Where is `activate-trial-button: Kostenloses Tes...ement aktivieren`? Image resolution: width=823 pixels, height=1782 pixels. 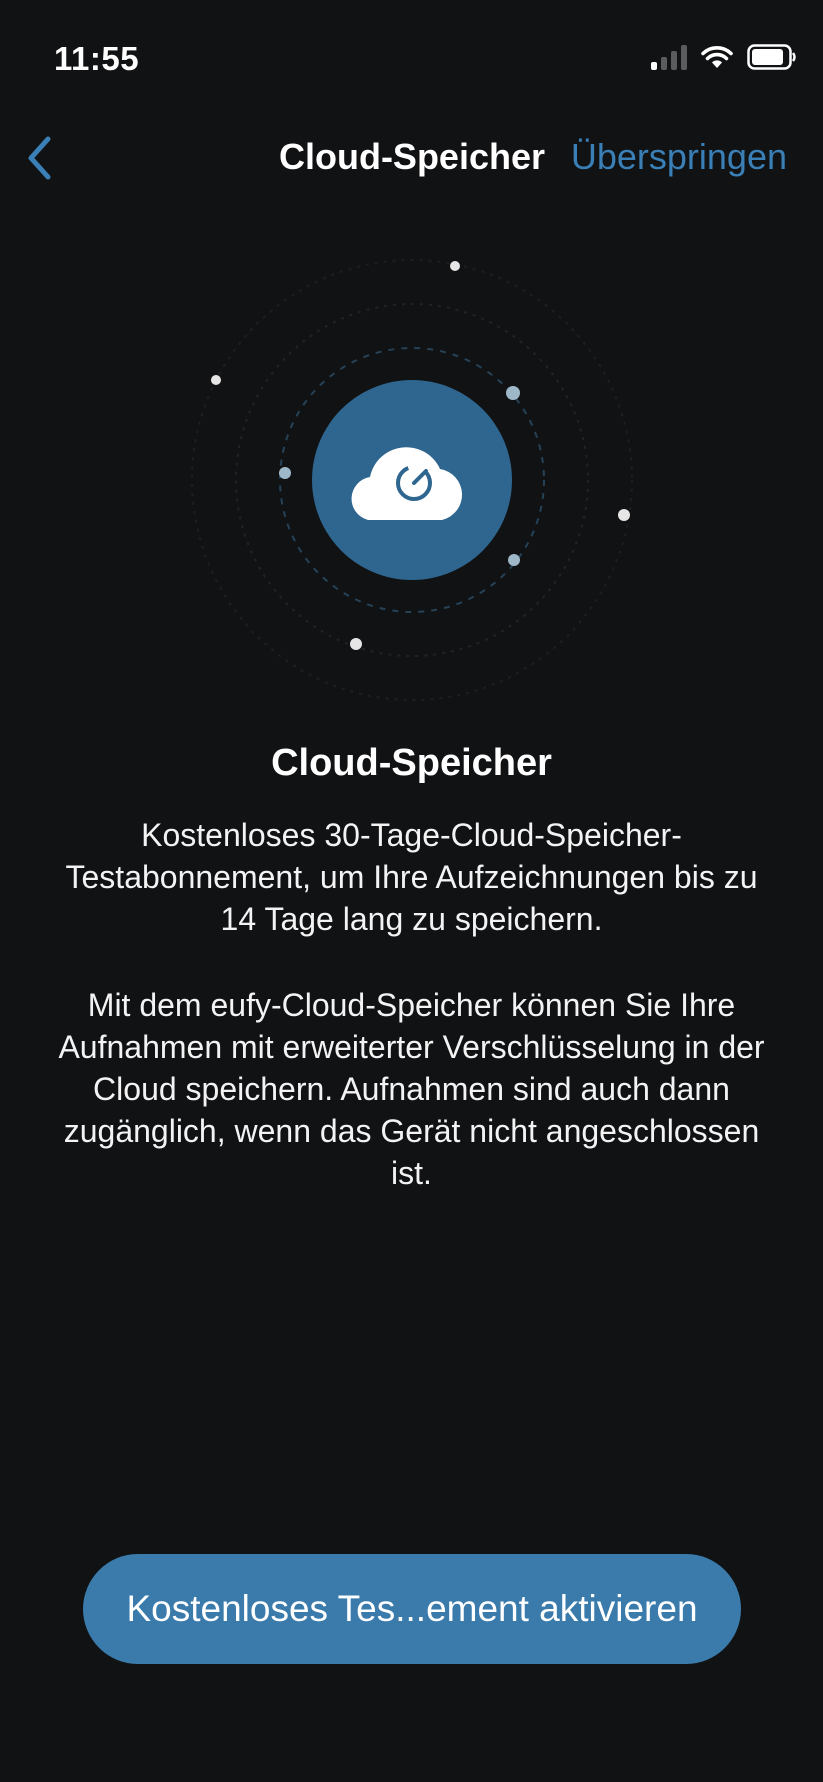 activate-trial-button: Kostenloses Tes...ement aktivieren is located at coordinates (412, 1609).